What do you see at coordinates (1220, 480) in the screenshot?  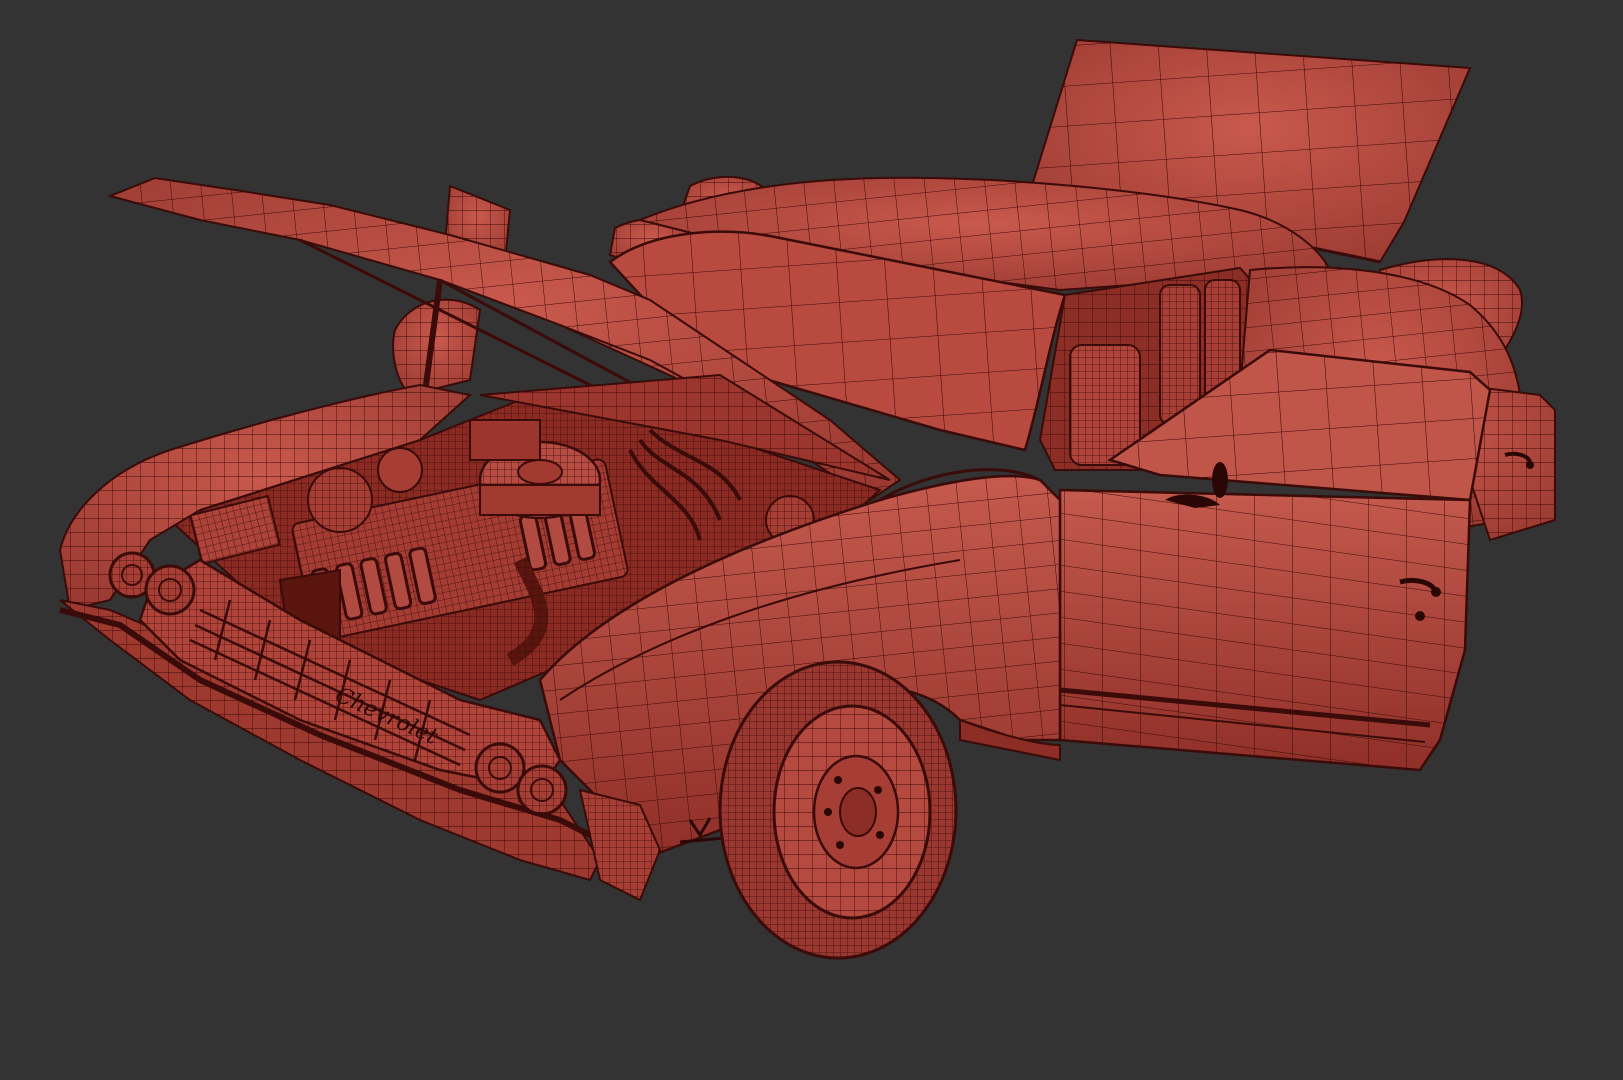 I see `side-mirror-icon` at bounding box center [1220, 480].